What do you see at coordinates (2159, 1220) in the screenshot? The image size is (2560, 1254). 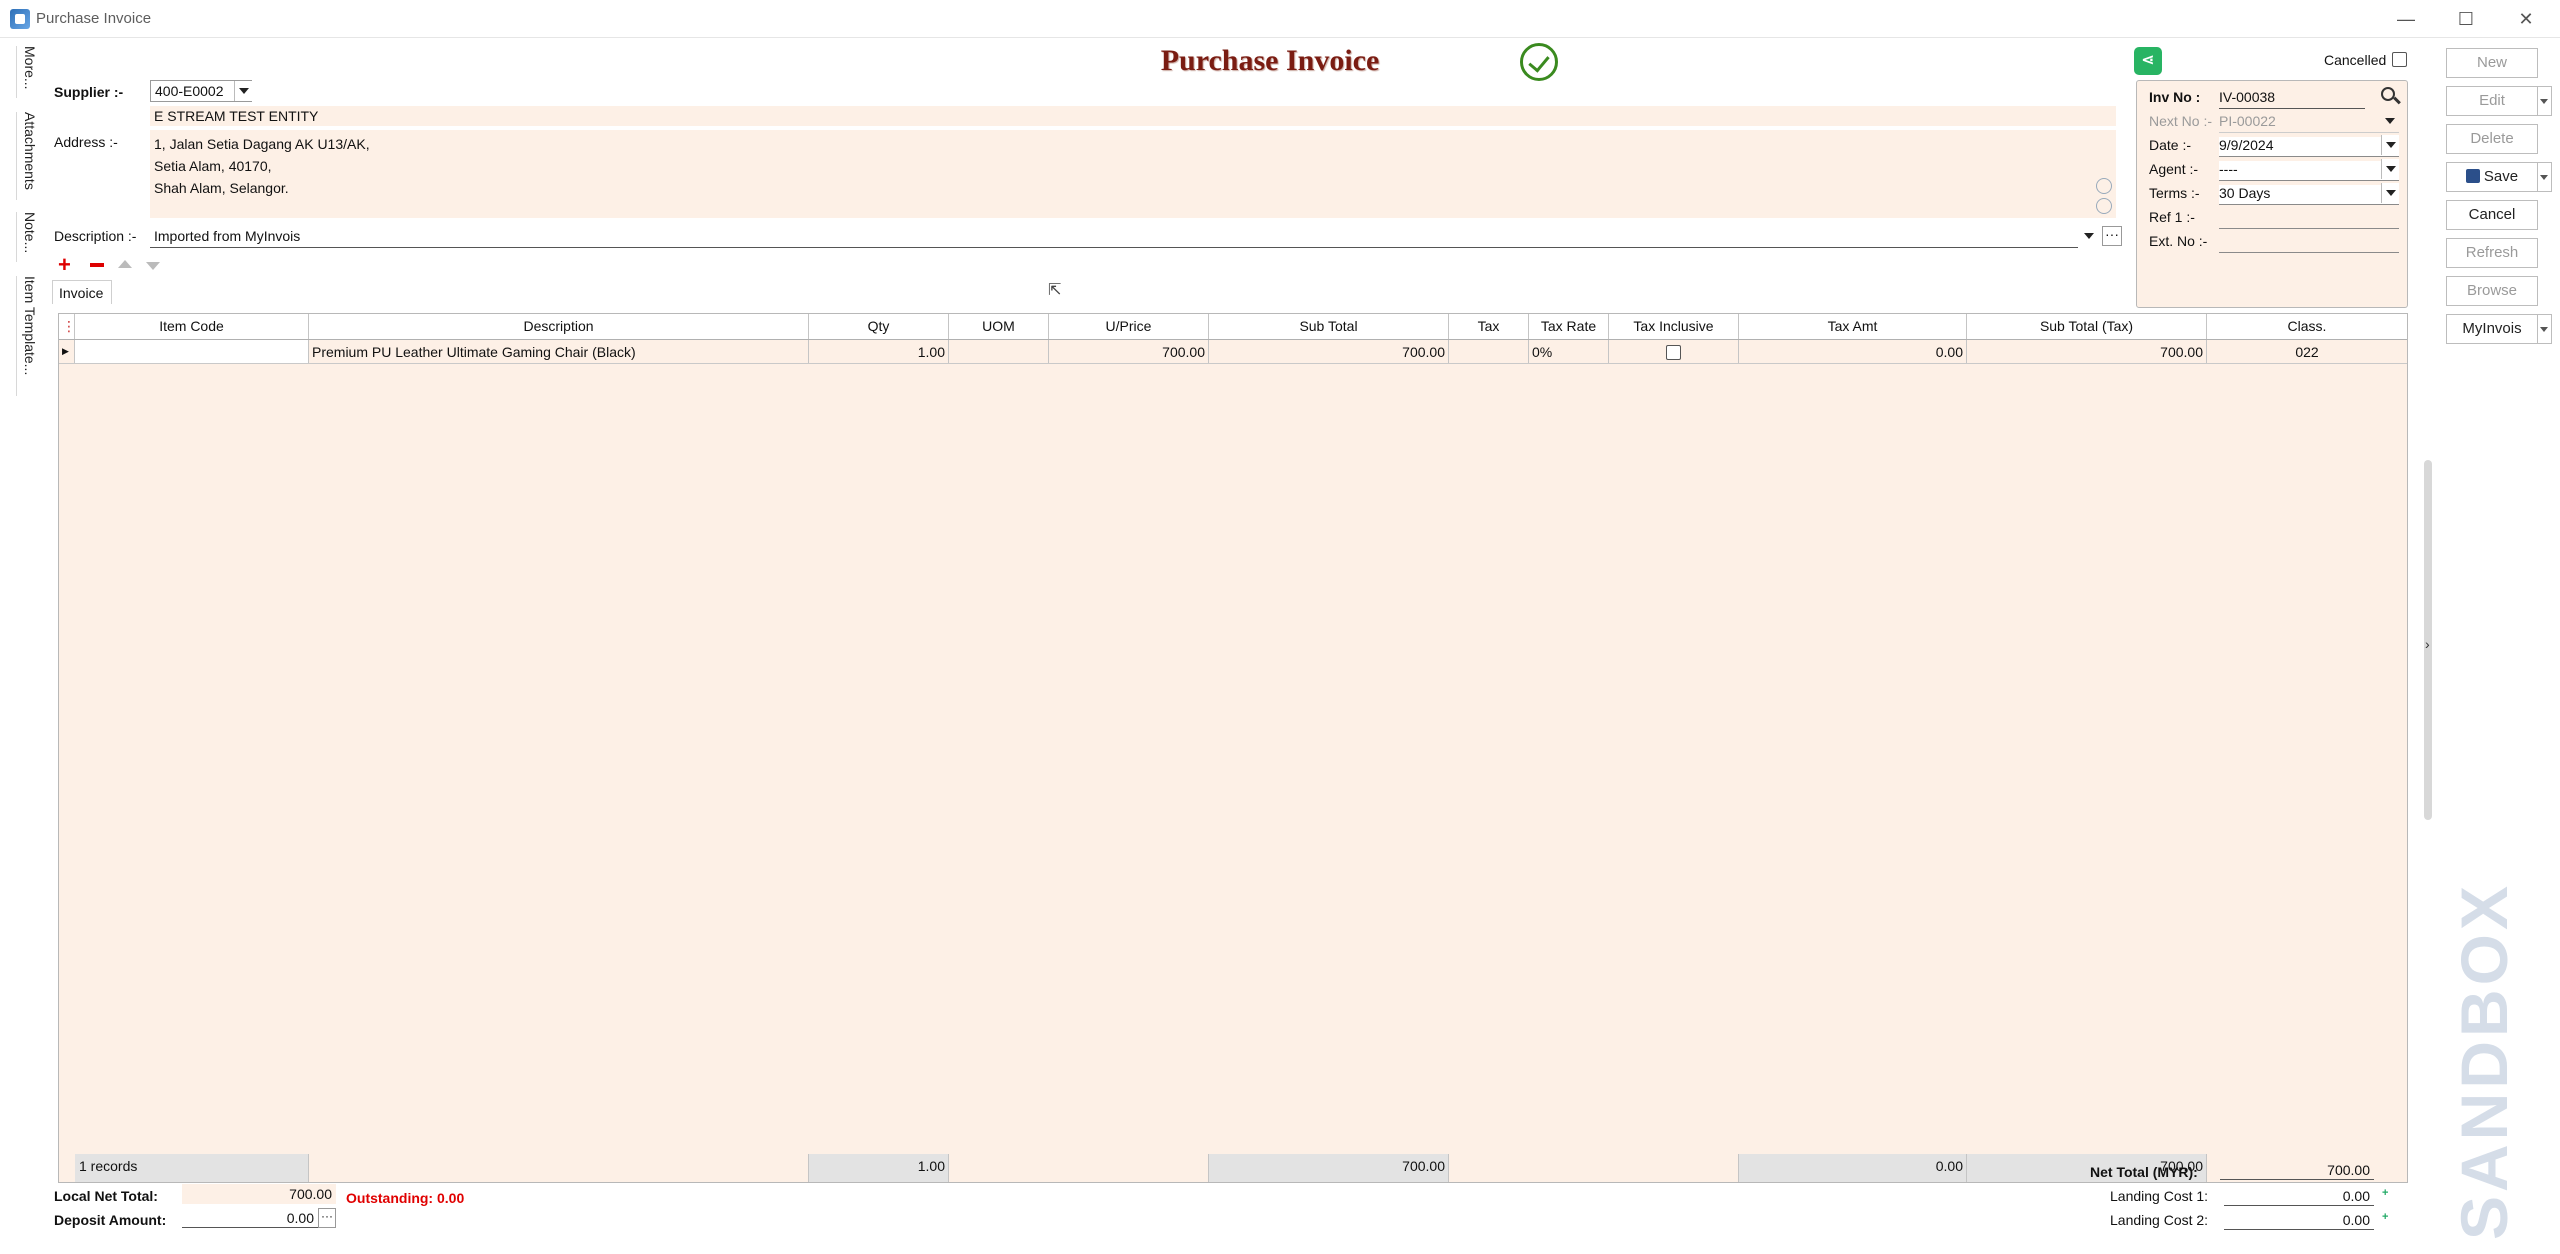 I see `landing-cost-2-label: Landing Cost 2:` at bounding box center [2159, 1220].